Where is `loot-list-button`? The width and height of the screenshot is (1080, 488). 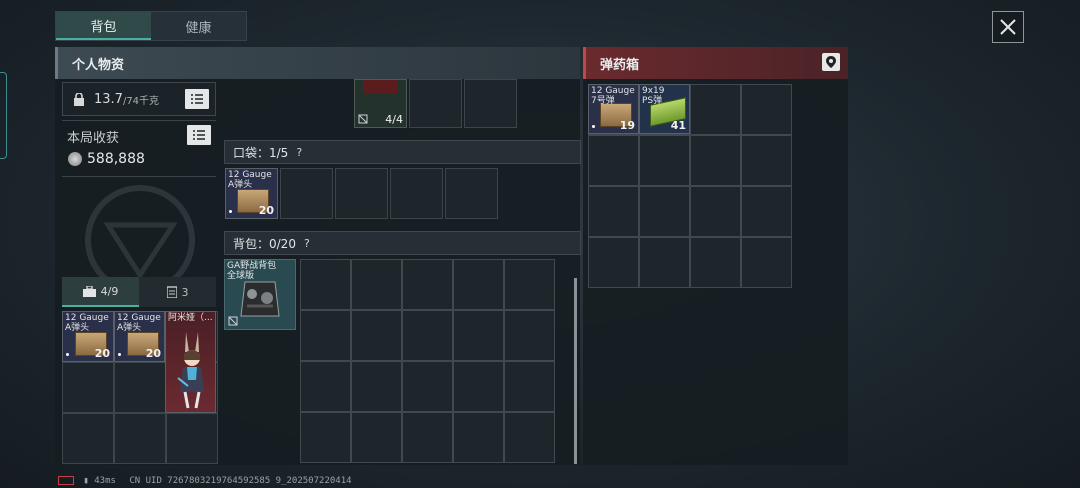 loot-list-button is located at coordinates (199, 135).